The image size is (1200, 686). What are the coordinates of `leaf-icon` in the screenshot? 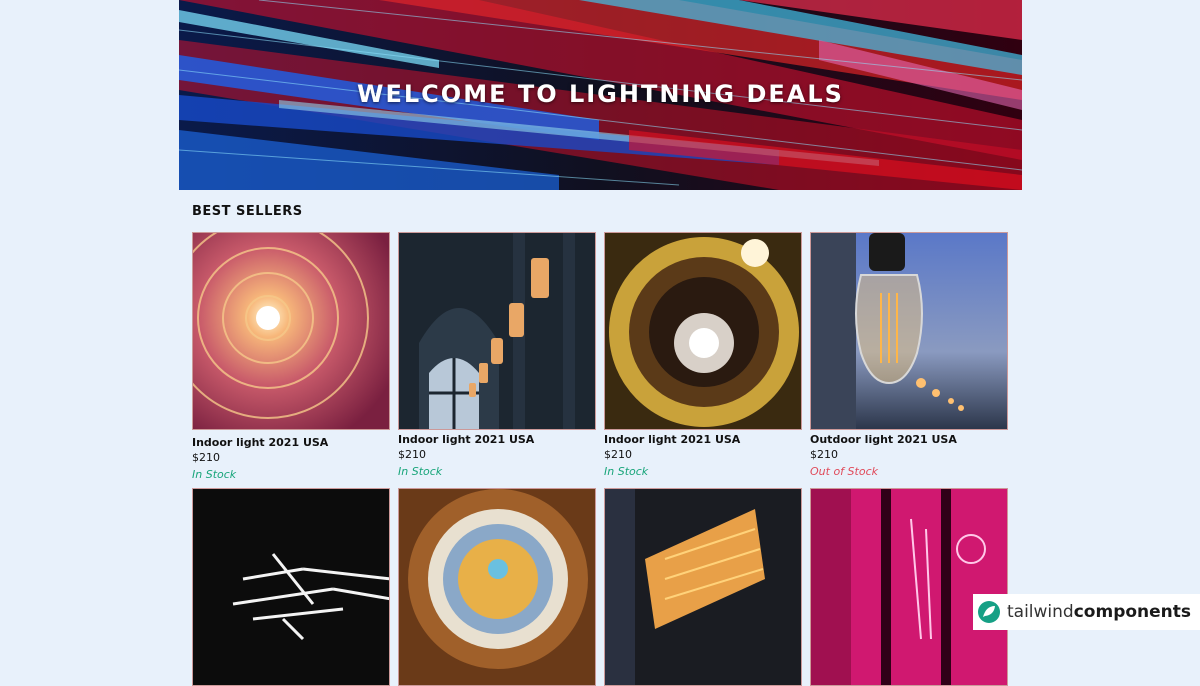 It's located at (989, 612).